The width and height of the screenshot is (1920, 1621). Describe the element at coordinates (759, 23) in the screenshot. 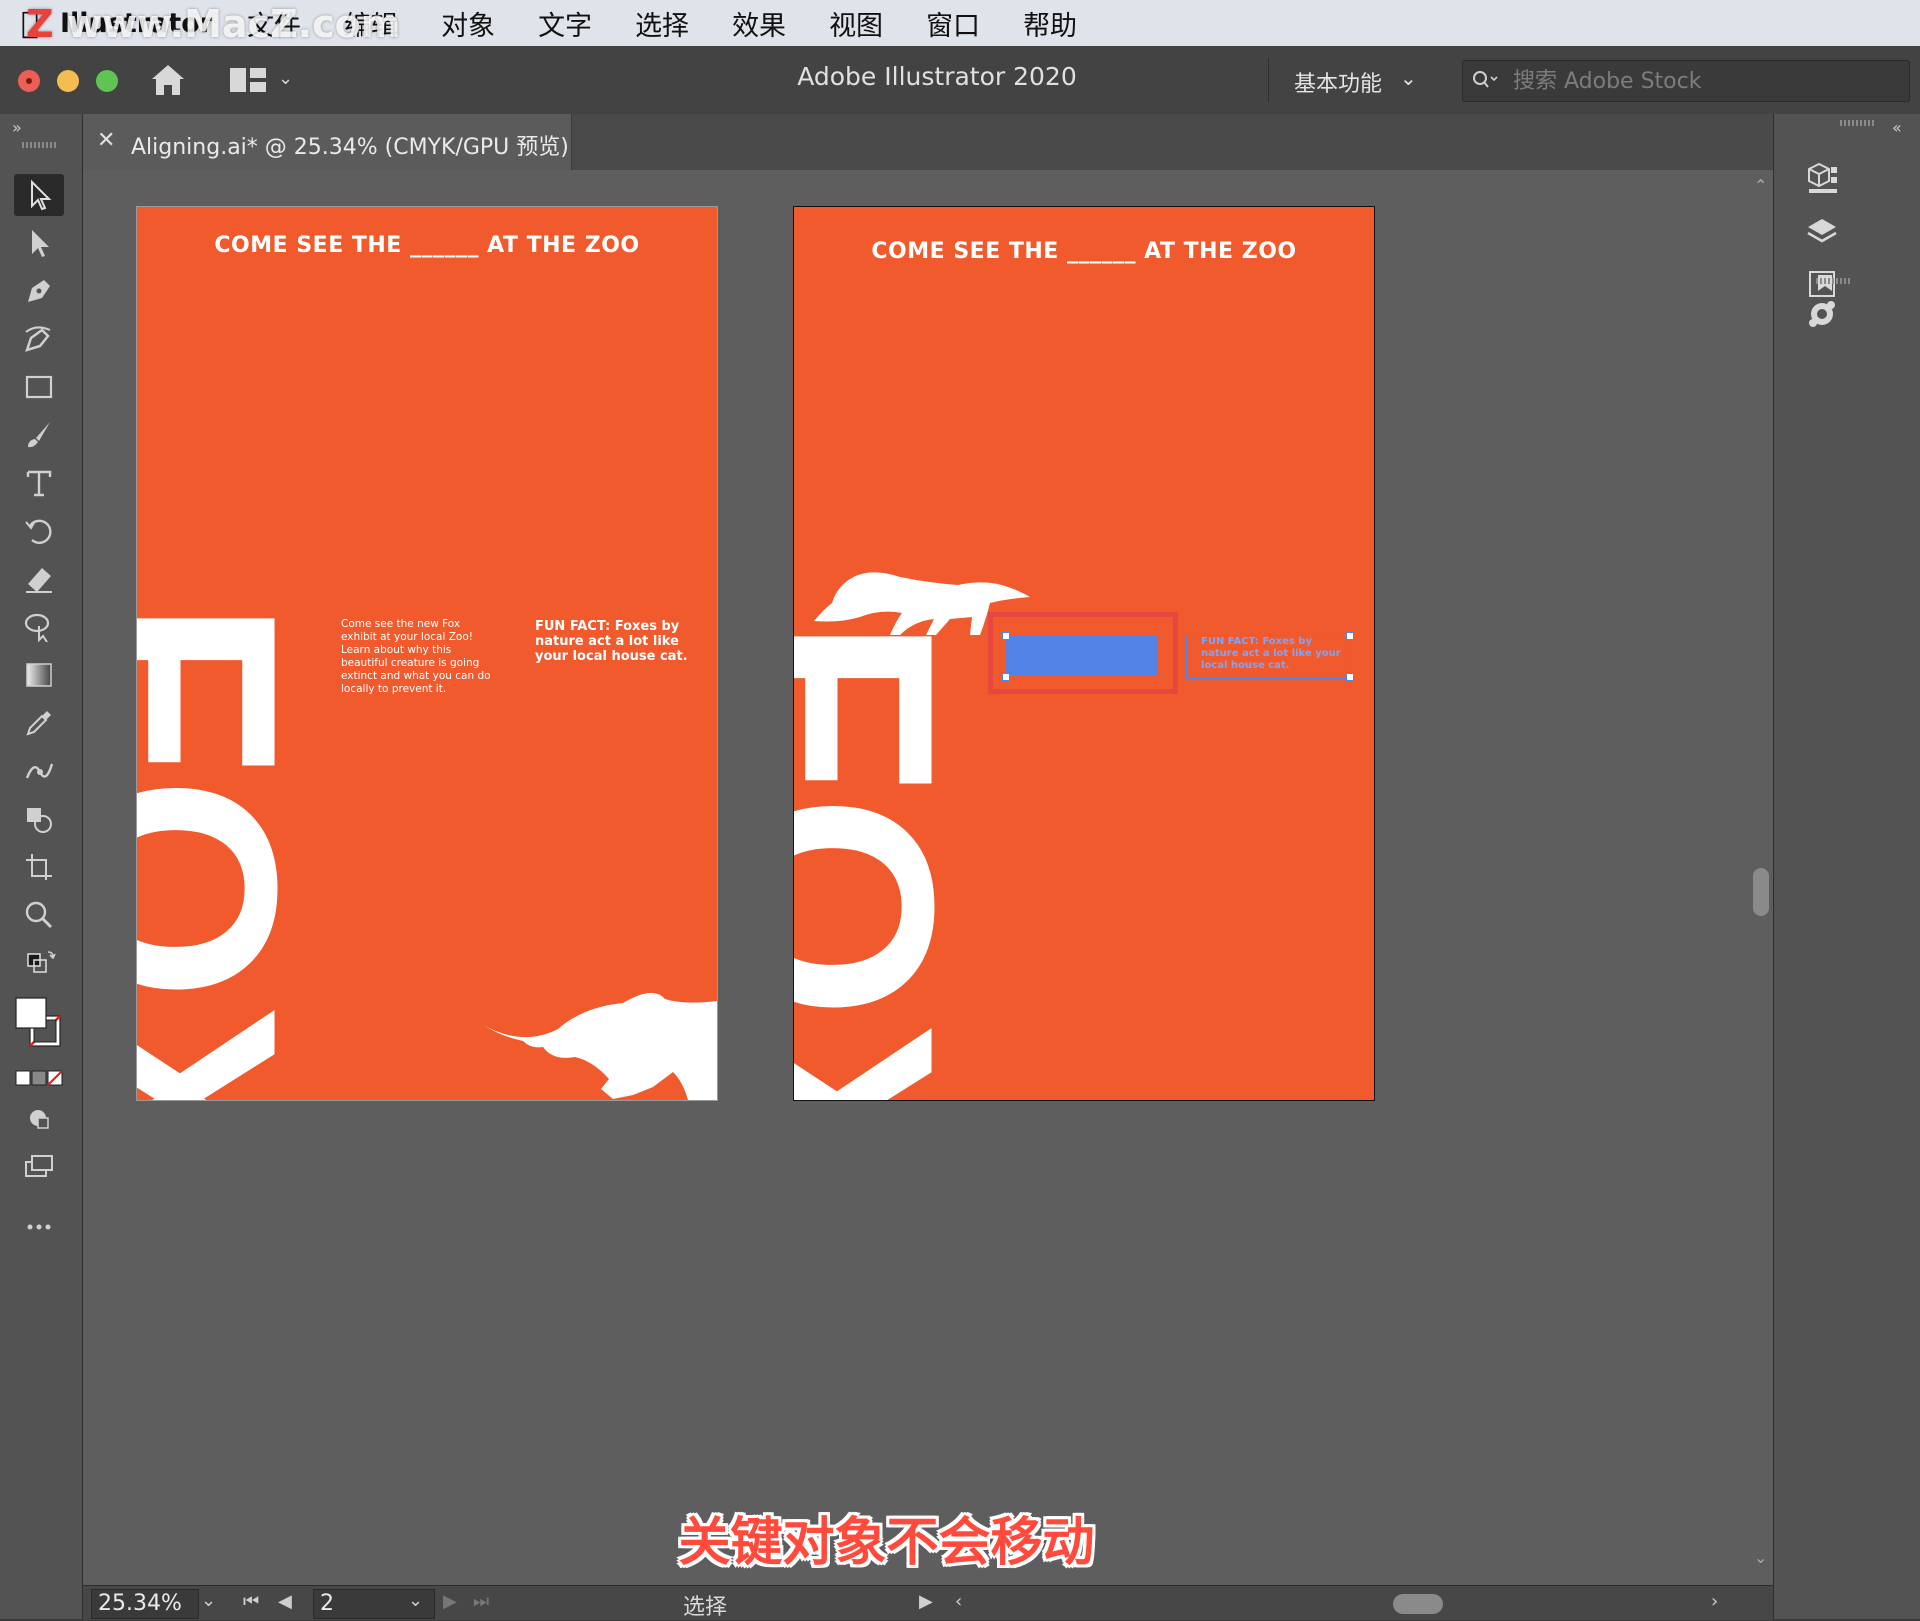

I see `menu-effect: 效果` at that location.